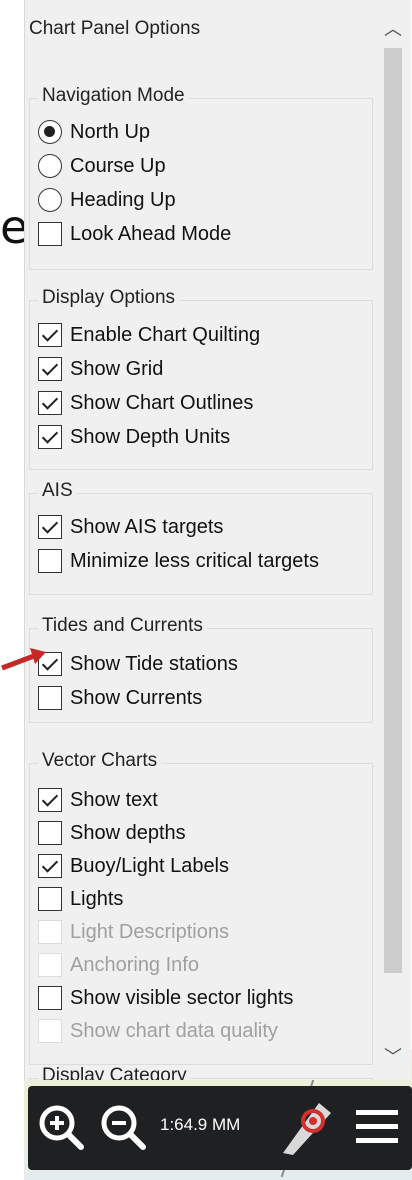 The width and height of the screenshot is (412, 1180). What do you see at coordinates (100, 761) in the screenshot?
I see `vector-charts-title: Vector Charts` at bounding box center [100, 761].